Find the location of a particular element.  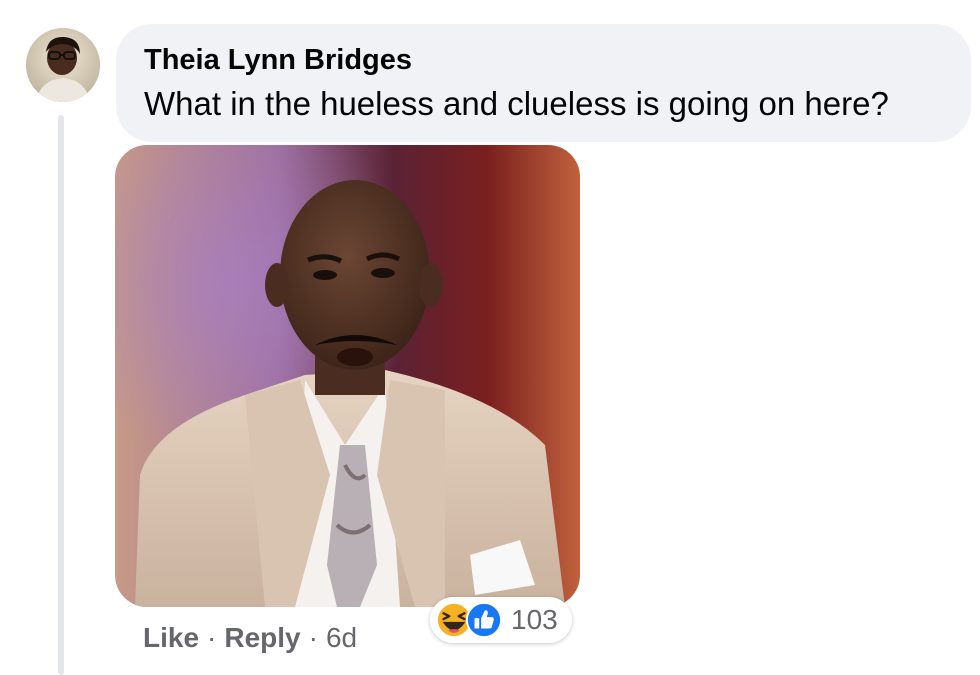

like-link: Like is located at coordinates (171, 637).